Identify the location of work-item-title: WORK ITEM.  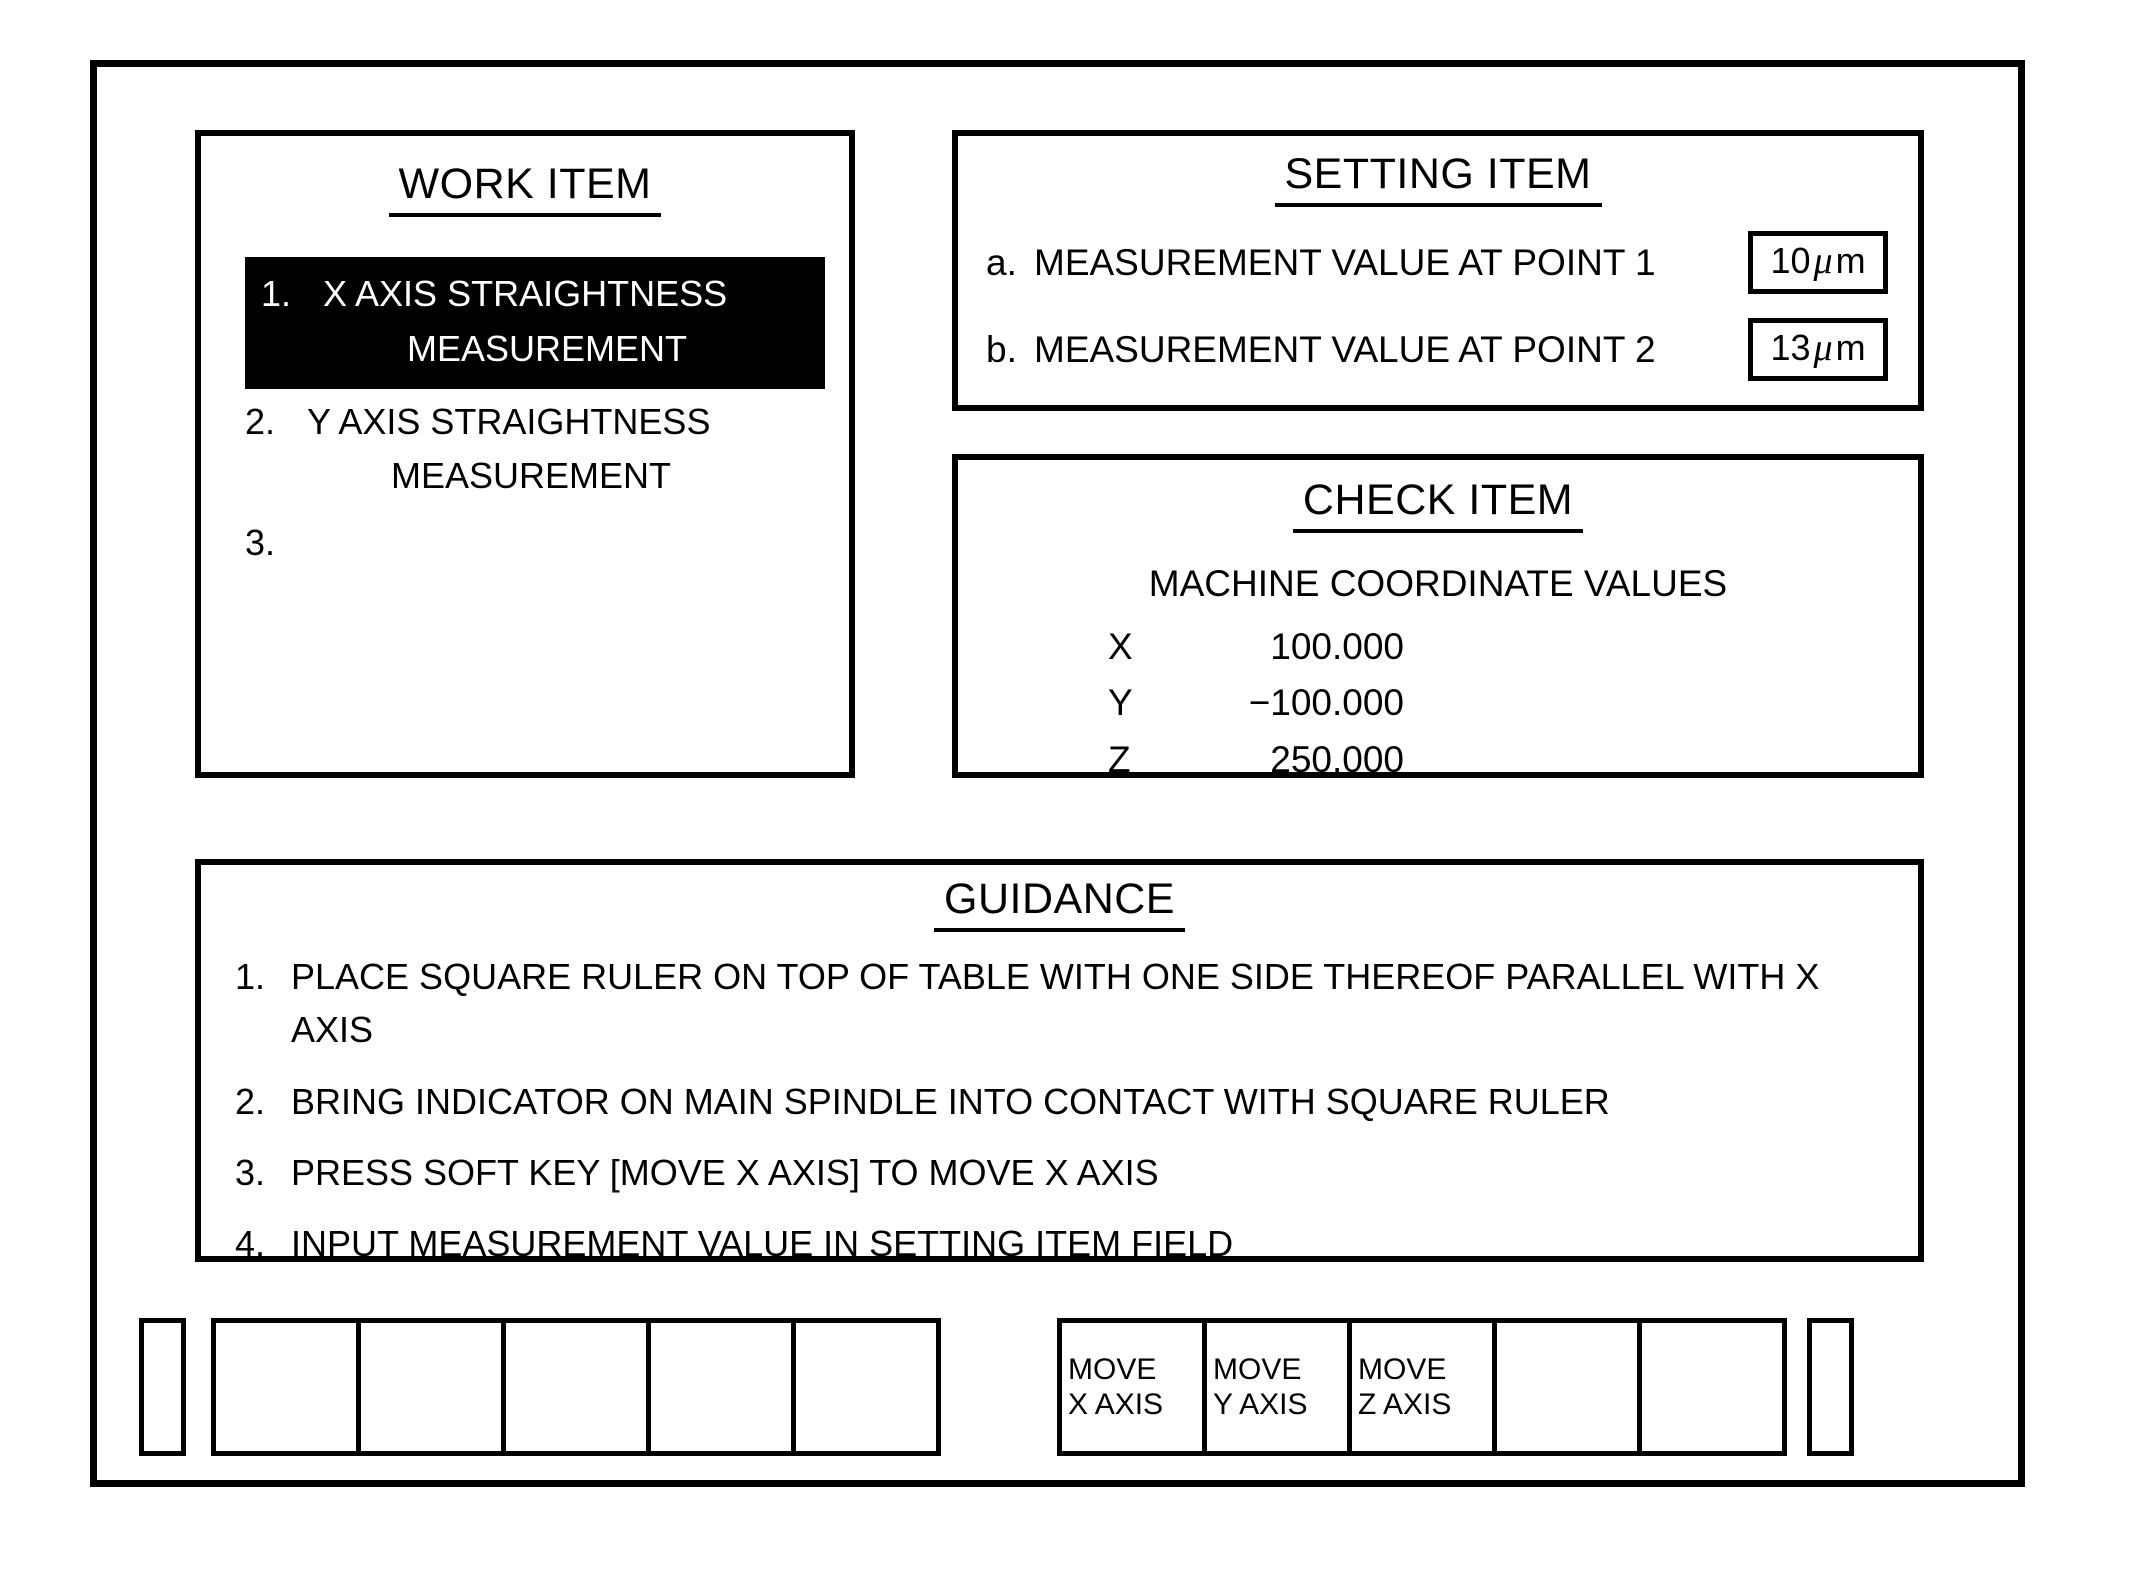
(525, 189).